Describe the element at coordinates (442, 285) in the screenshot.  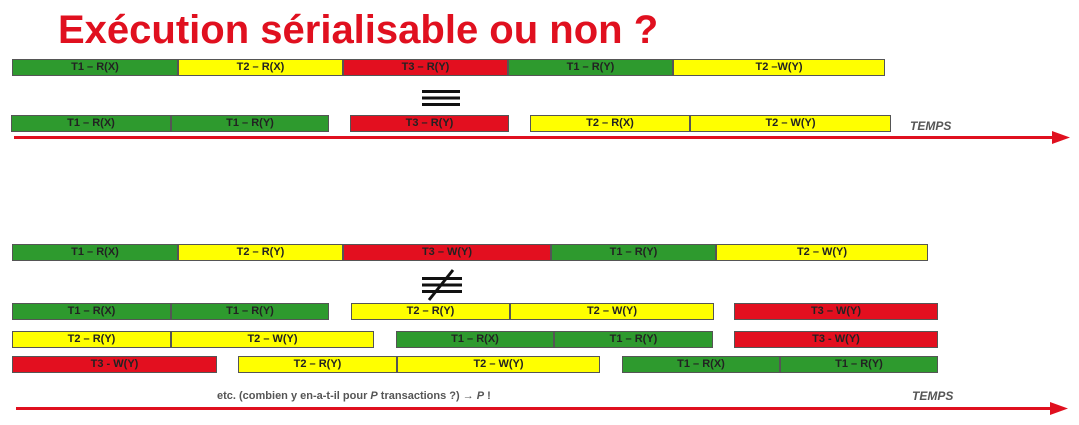
I see `not-equivalent-symbol` at that location.